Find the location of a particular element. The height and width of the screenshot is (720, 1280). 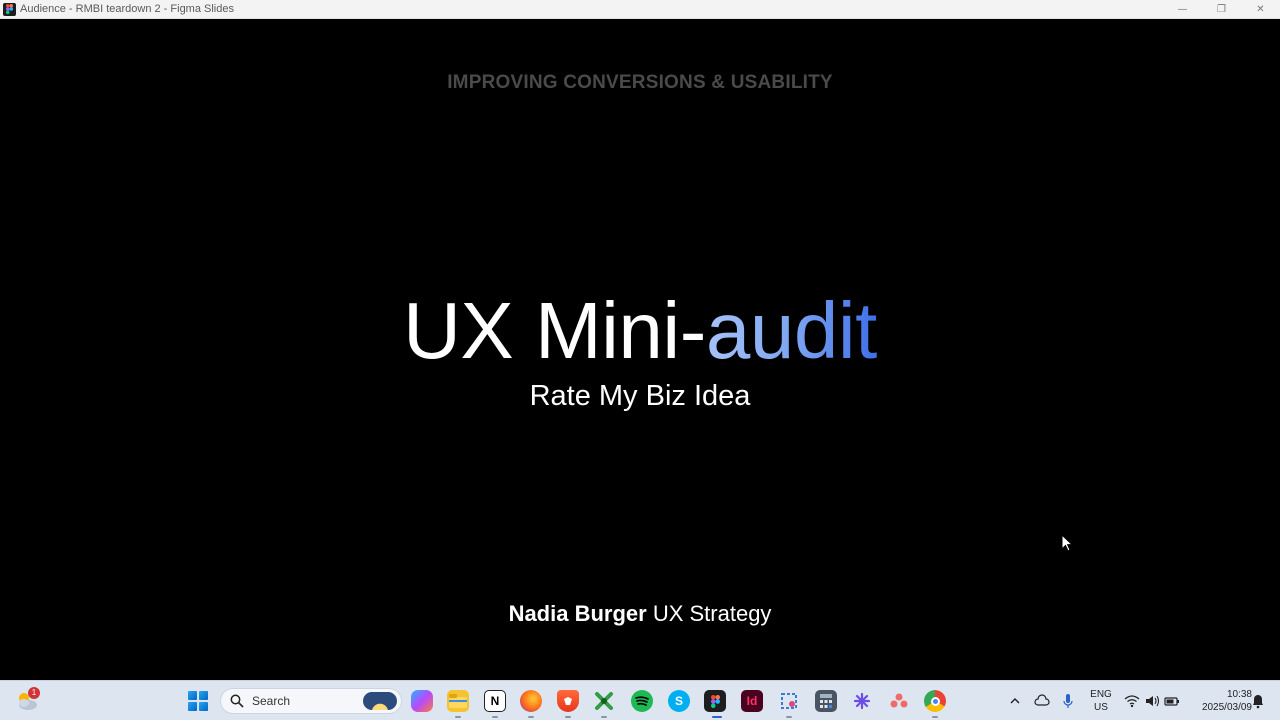

slide-subtitle: Rate My Biz Idea is located at coordinates (640, 396).